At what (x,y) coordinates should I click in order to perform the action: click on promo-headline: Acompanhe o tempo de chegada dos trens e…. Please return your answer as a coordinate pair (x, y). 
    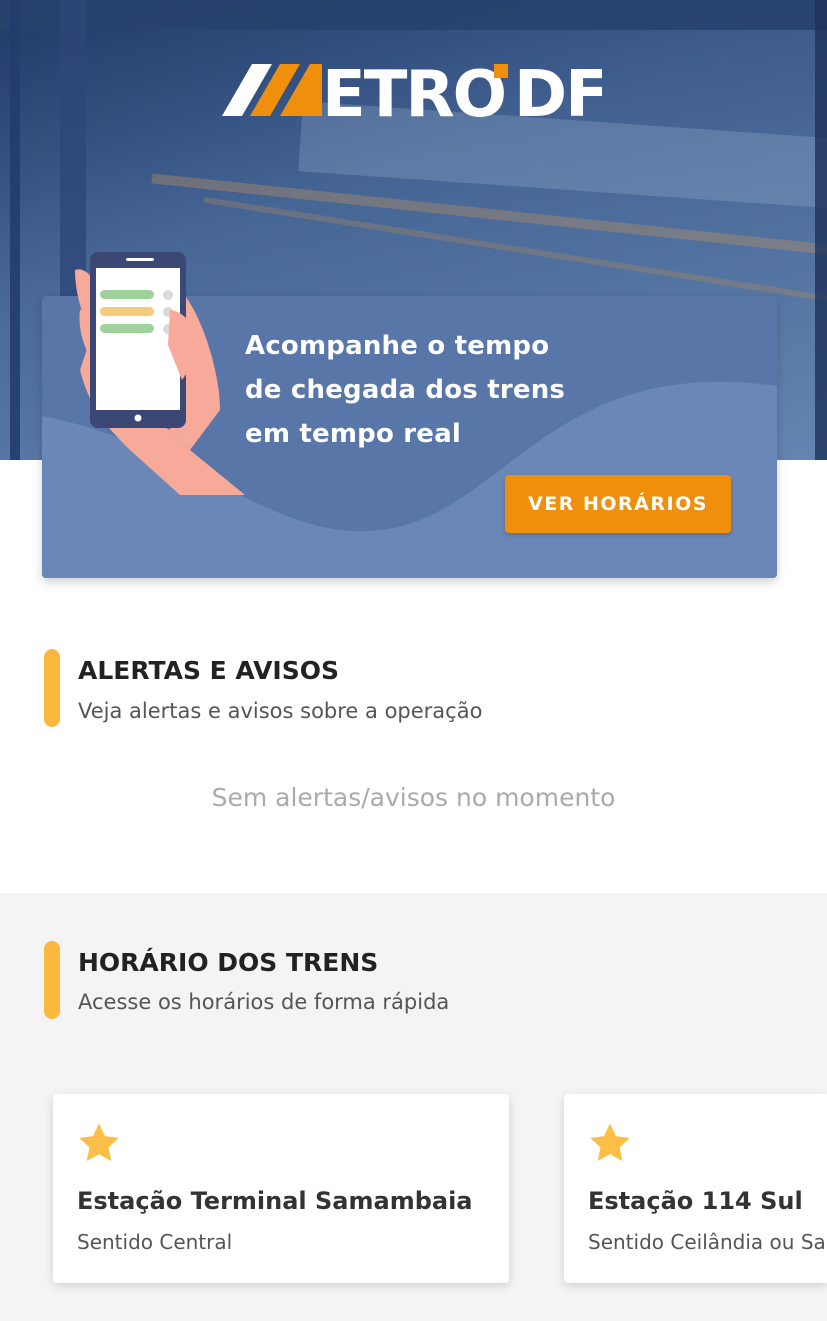
    Looking at the image, I should click on (425, 390).